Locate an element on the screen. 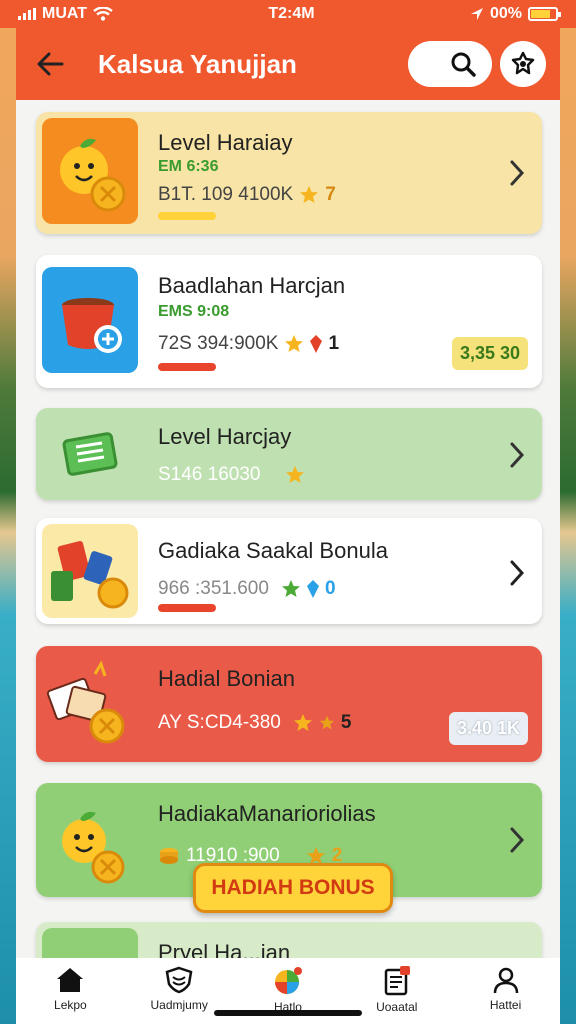 The height and width of the screenshot is (1024, 576). clock: T2:4M is located at coordinates (291, 13).